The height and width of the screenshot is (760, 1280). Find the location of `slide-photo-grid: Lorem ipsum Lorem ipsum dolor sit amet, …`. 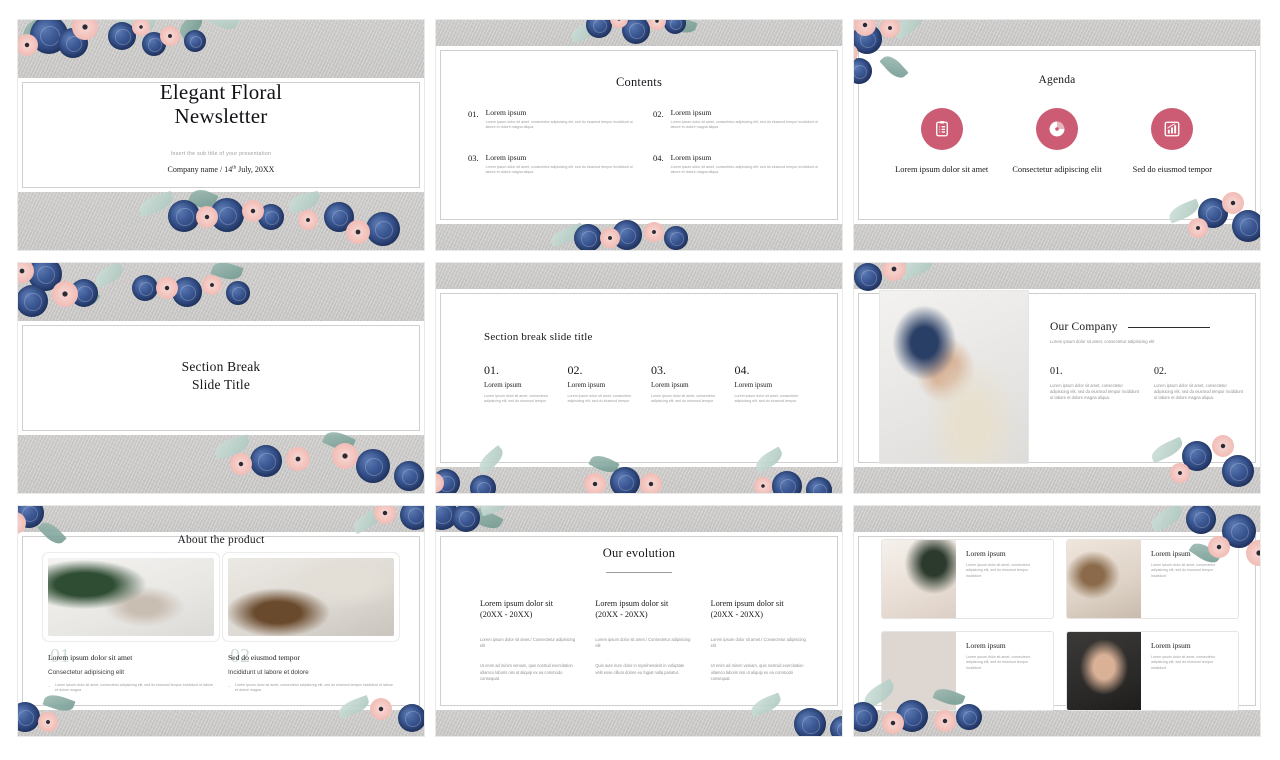

slide-photo-grid: Lorem ipsum Lorem ipsum dolor sit amet, … is located at coordinates (1057, 621).